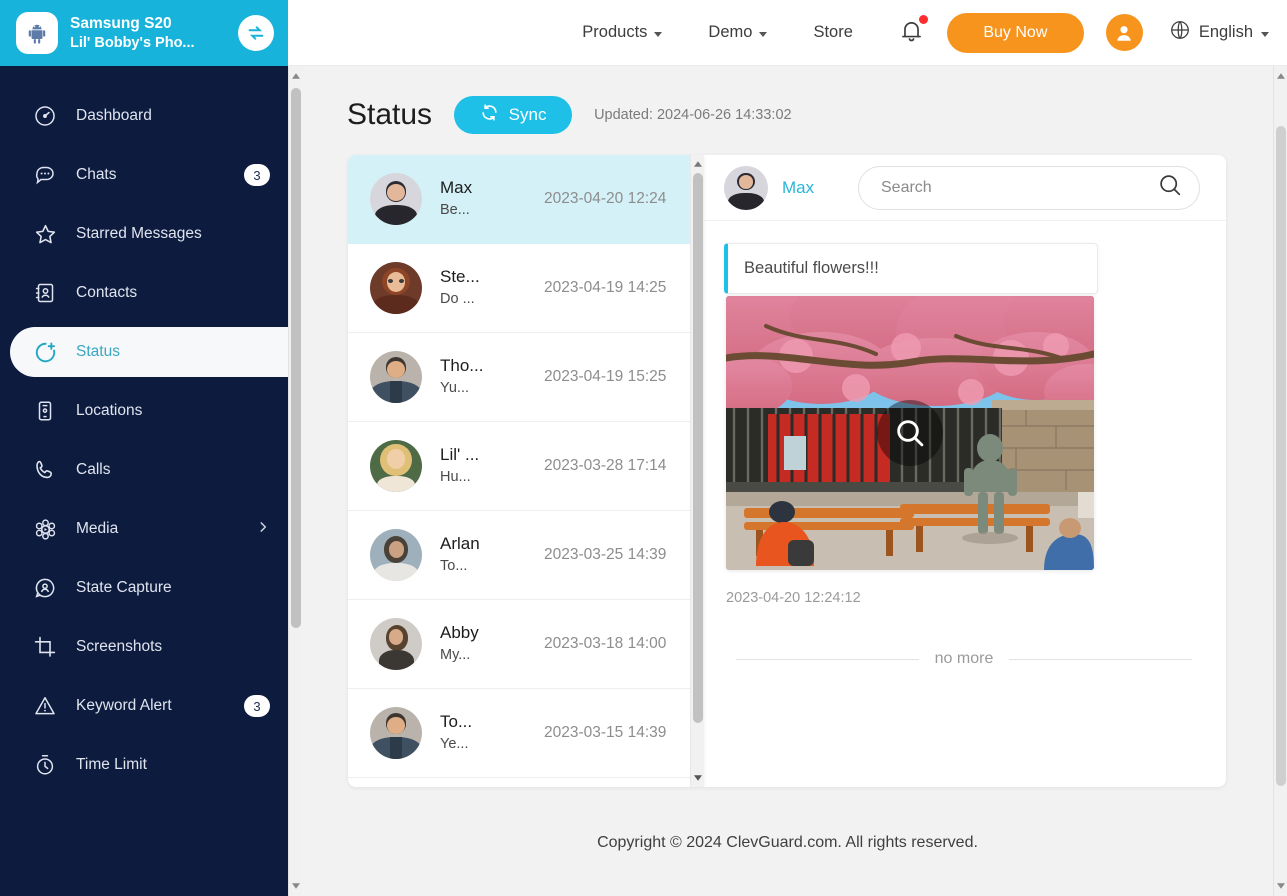 The height and width of the screenshot is (896, 1287). I want to click on crop-icon, so click(45, 647).